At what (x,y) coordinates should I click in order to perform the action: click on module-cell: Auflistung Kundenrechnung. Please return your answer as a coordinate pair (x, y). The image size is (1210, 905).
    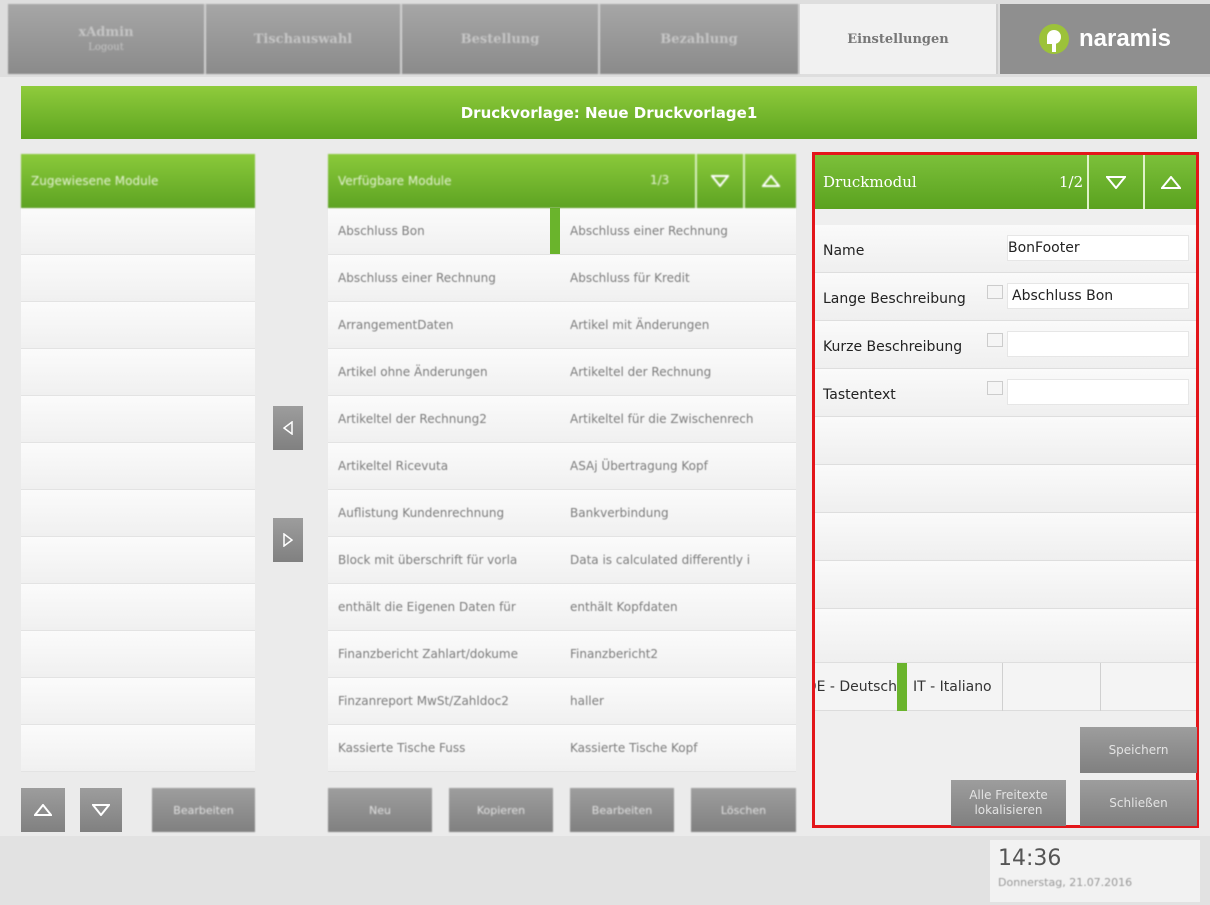
    Looking at the image, I should click on (444, 513).